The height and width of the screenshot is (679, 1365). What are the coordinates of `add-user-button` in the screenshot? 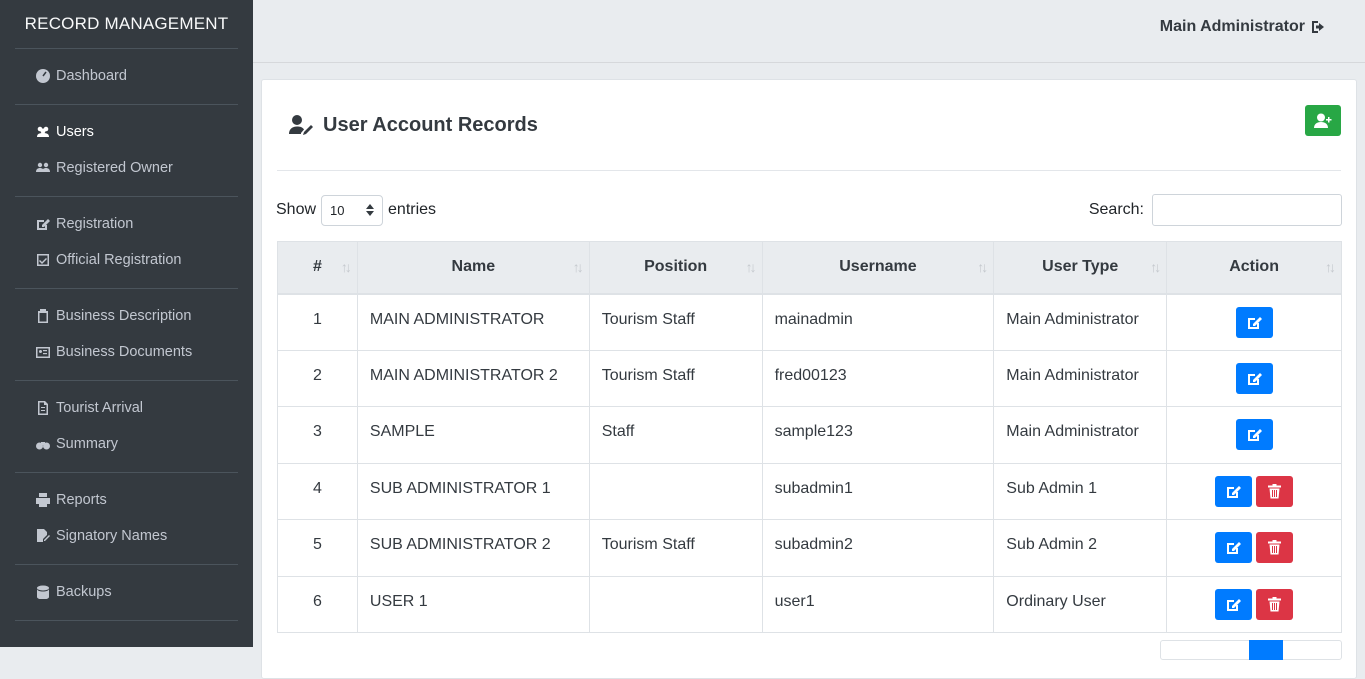 It's located at (1323, 120).